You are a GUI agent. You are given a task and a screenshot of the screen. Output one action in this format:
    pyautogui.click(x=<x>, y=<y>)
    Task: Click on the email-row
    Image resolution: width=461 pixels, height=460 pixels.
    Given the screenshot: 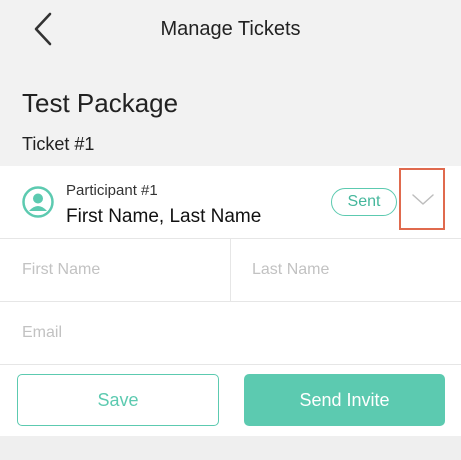 What is the action you would take?
    pyautogui.click(x=230, y=333)
    